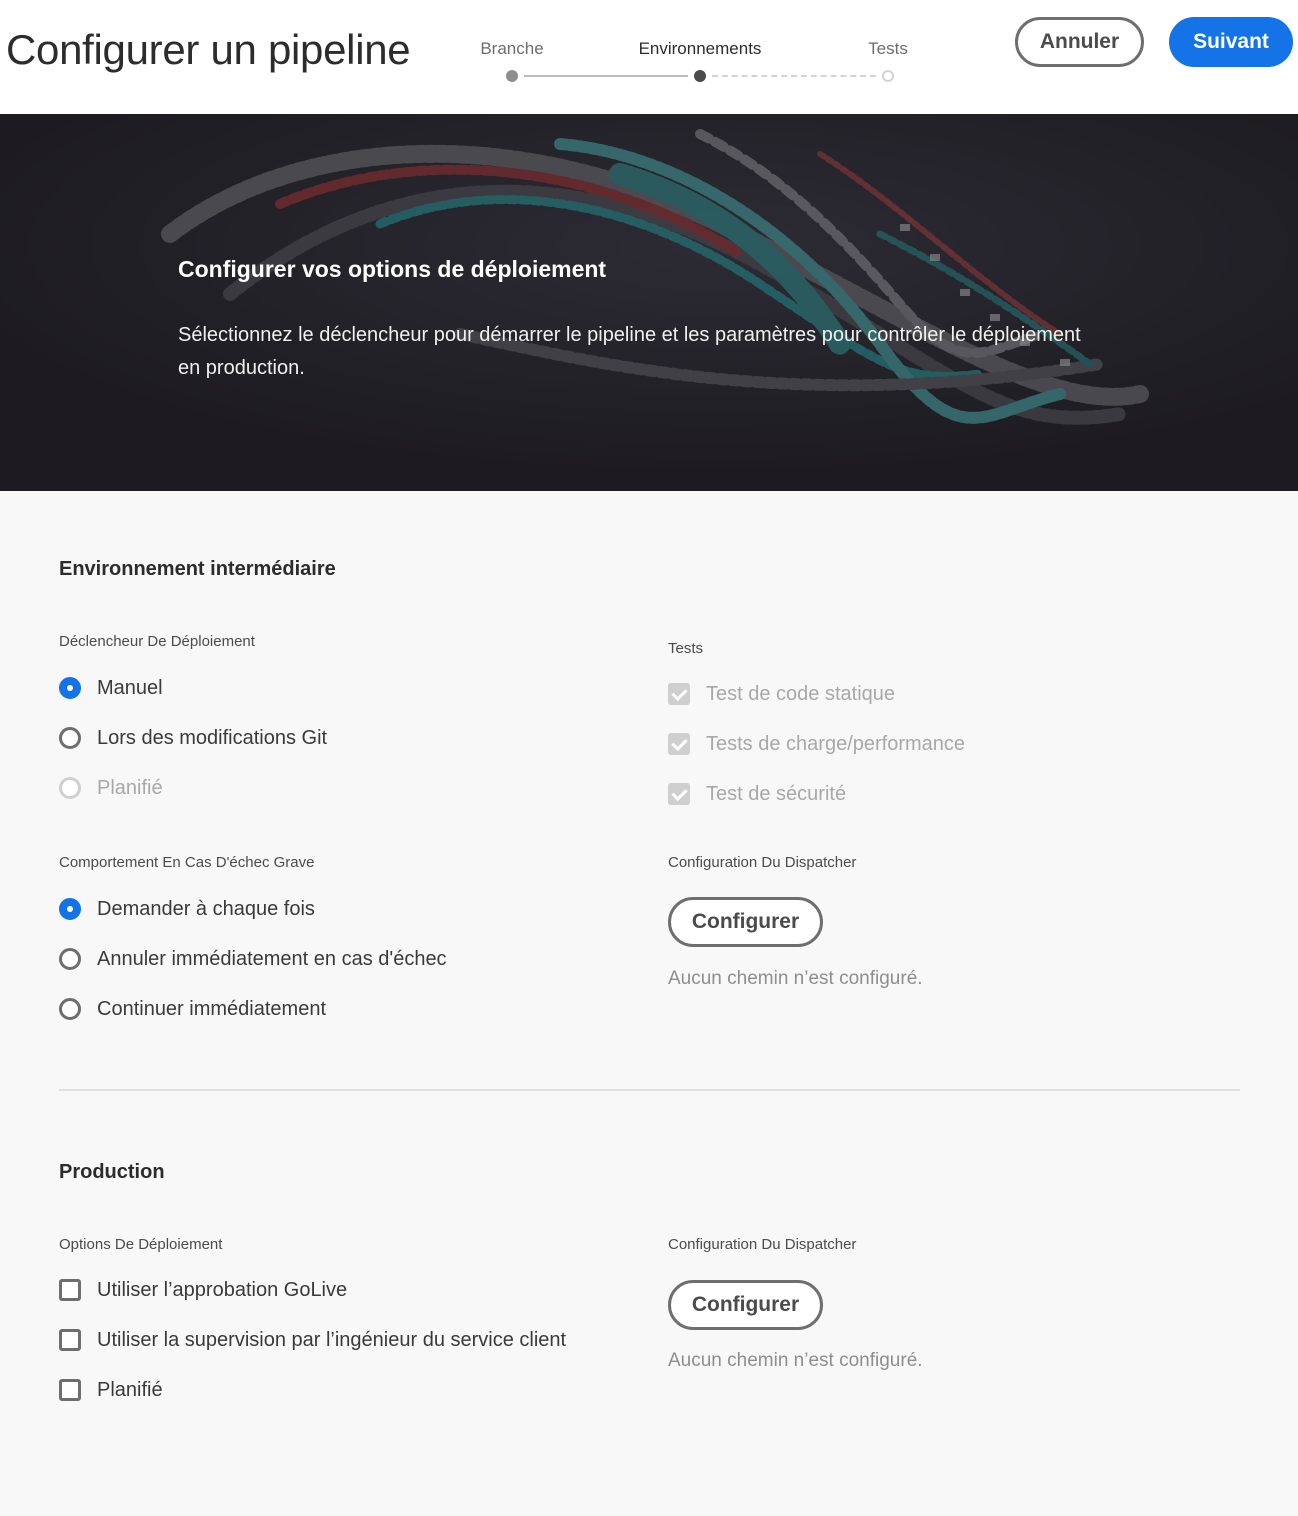 The image size is (1298, 1516). I want to click on failure-continue-option: Continuer immédiatement, so click(192, 1009).